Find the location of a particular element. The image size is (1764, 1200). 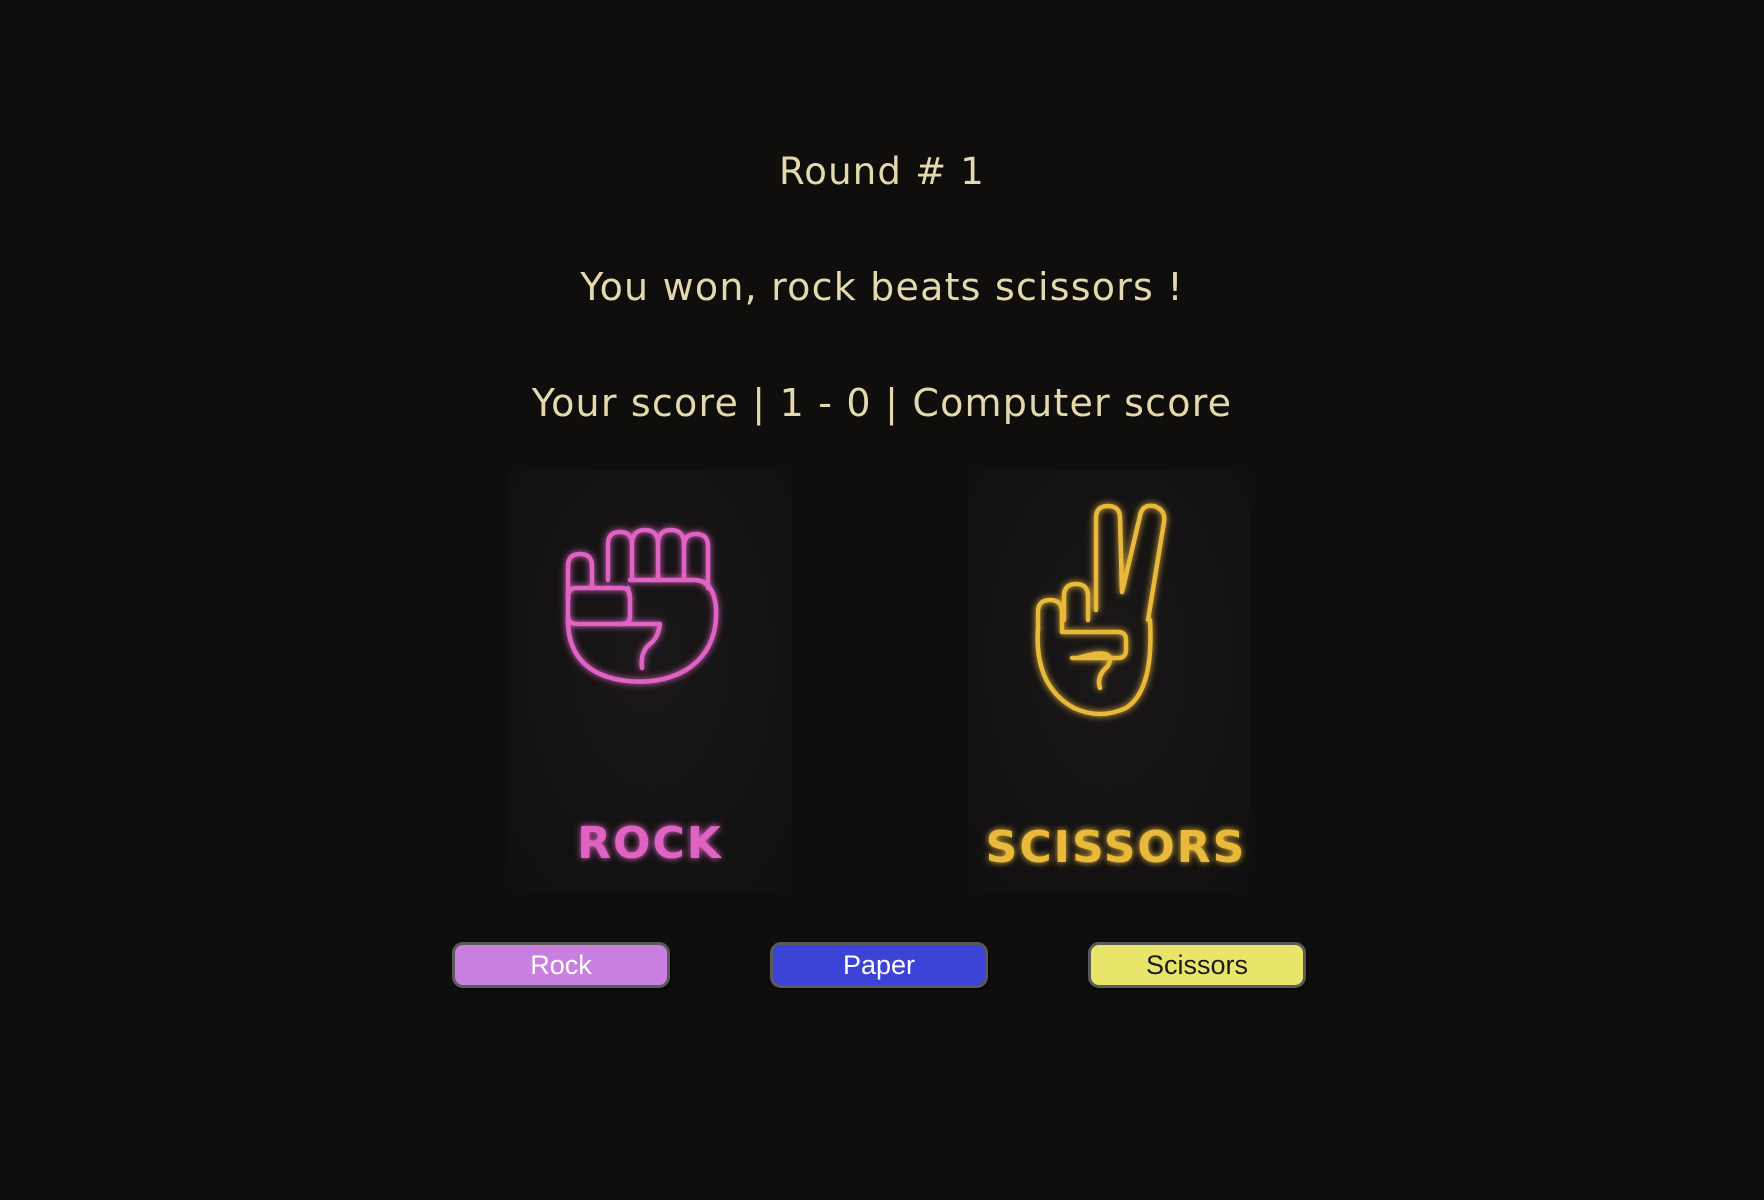

round-result-message: You won, rock beats scissors ! is located at coordinates (882, 287).